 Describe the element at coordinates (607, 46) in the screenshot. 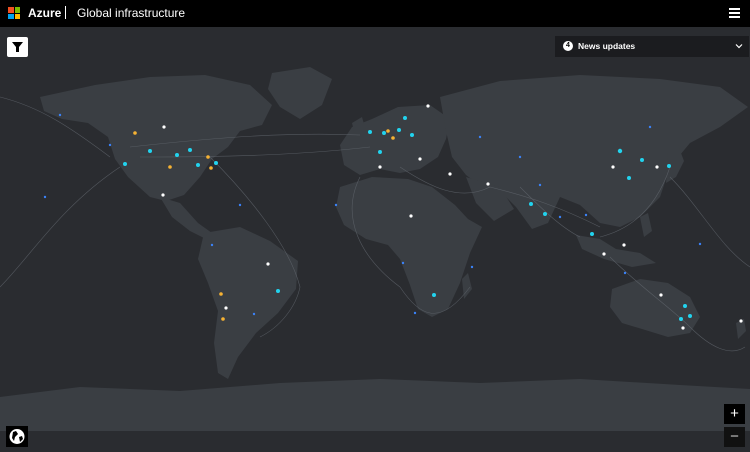

I see `news-updates-label: News updates` at that location.